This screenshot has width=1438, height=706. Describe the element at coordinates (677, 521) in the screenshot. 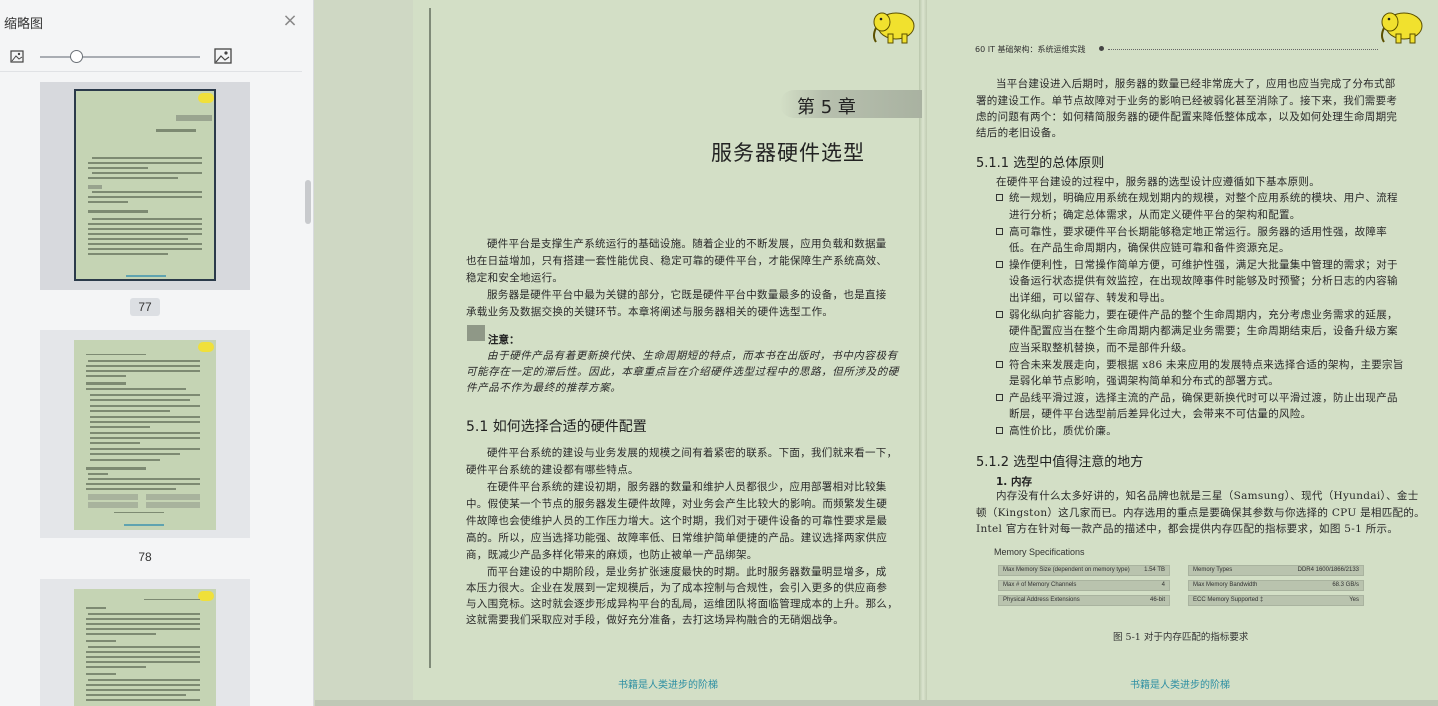

I see `paragraph-line: 件故障也会使维护人员的工作压力增大。这个时期，我们对于硬件设备的可靠性要求是最` at that location.